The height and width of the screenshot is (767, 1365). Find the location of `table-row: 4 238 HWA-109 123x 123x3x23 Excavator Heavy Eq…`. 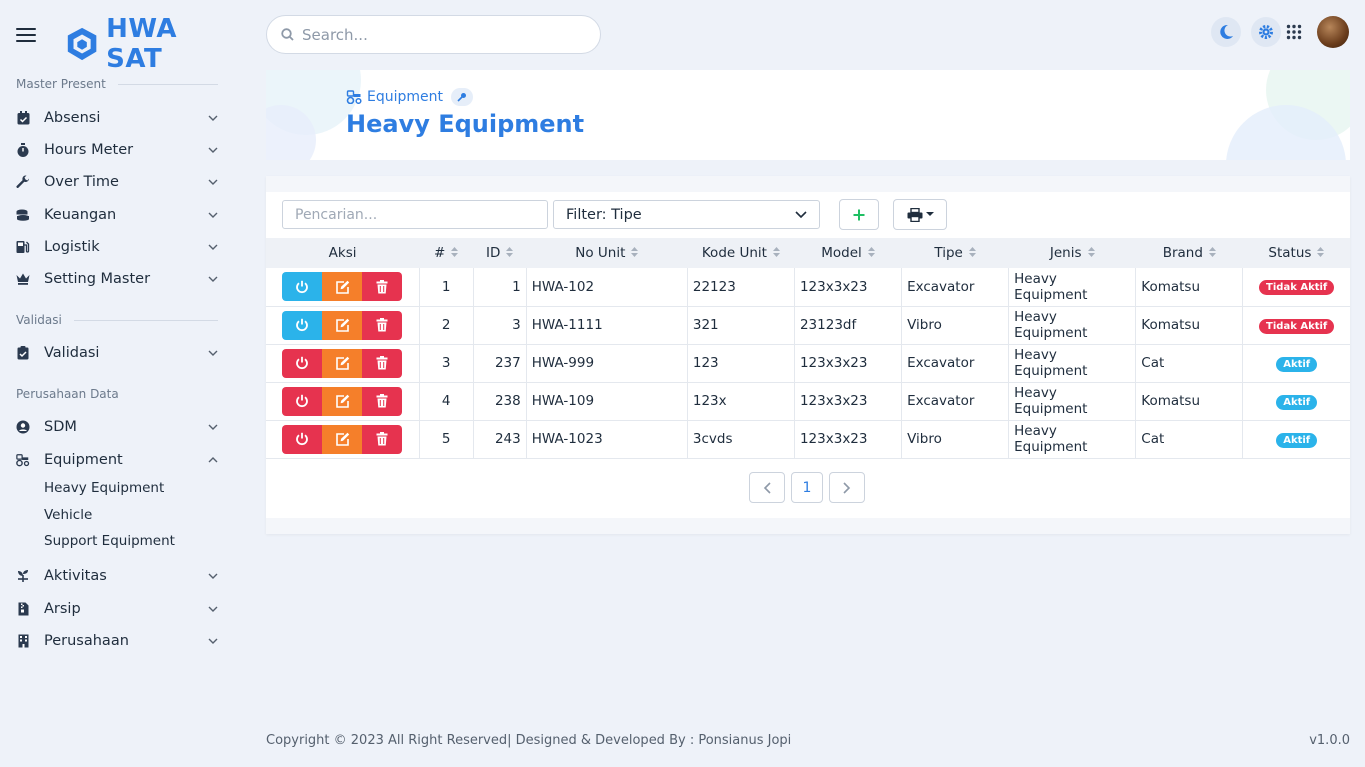

table-row: 4 238 HWA-109 123x 123x3x23 Excavator Heavy Eq… is located at coordinates (808, 401).